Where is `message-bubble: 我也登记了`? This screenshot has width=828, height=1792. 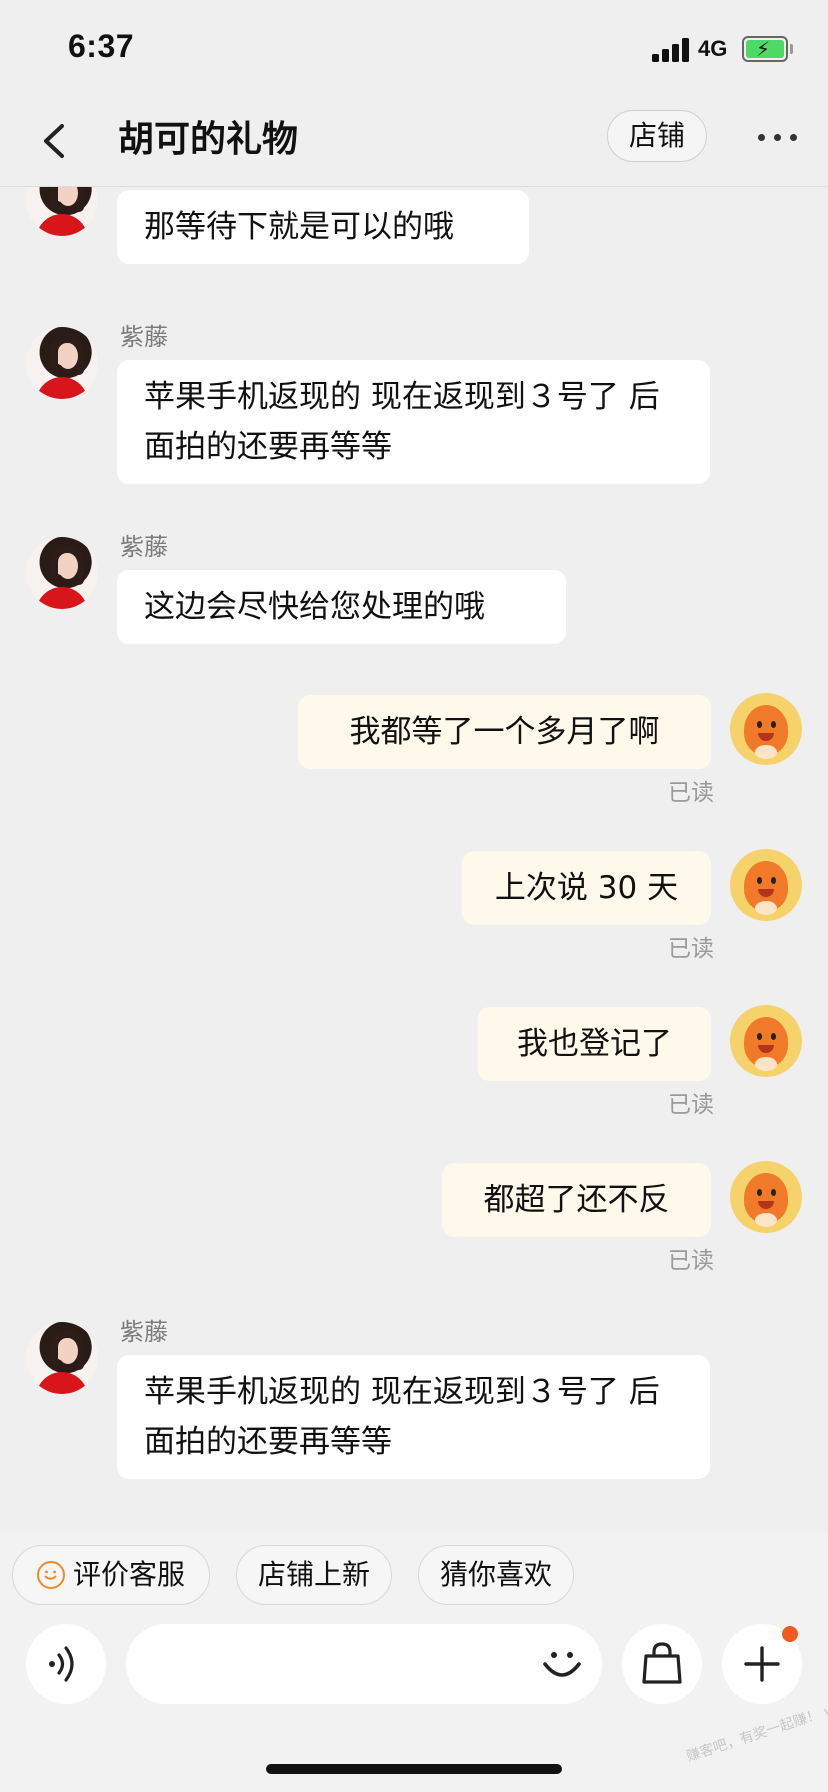
message-bubble: 我也登记了 is located at coordinates (594, 1044).